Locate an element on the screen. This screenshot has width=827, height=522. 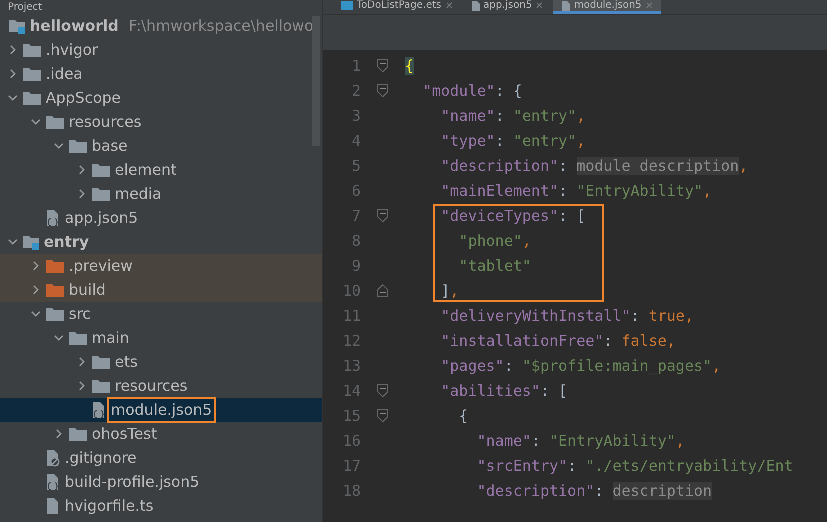
code-token: false, is located at coordinates (649, 341).